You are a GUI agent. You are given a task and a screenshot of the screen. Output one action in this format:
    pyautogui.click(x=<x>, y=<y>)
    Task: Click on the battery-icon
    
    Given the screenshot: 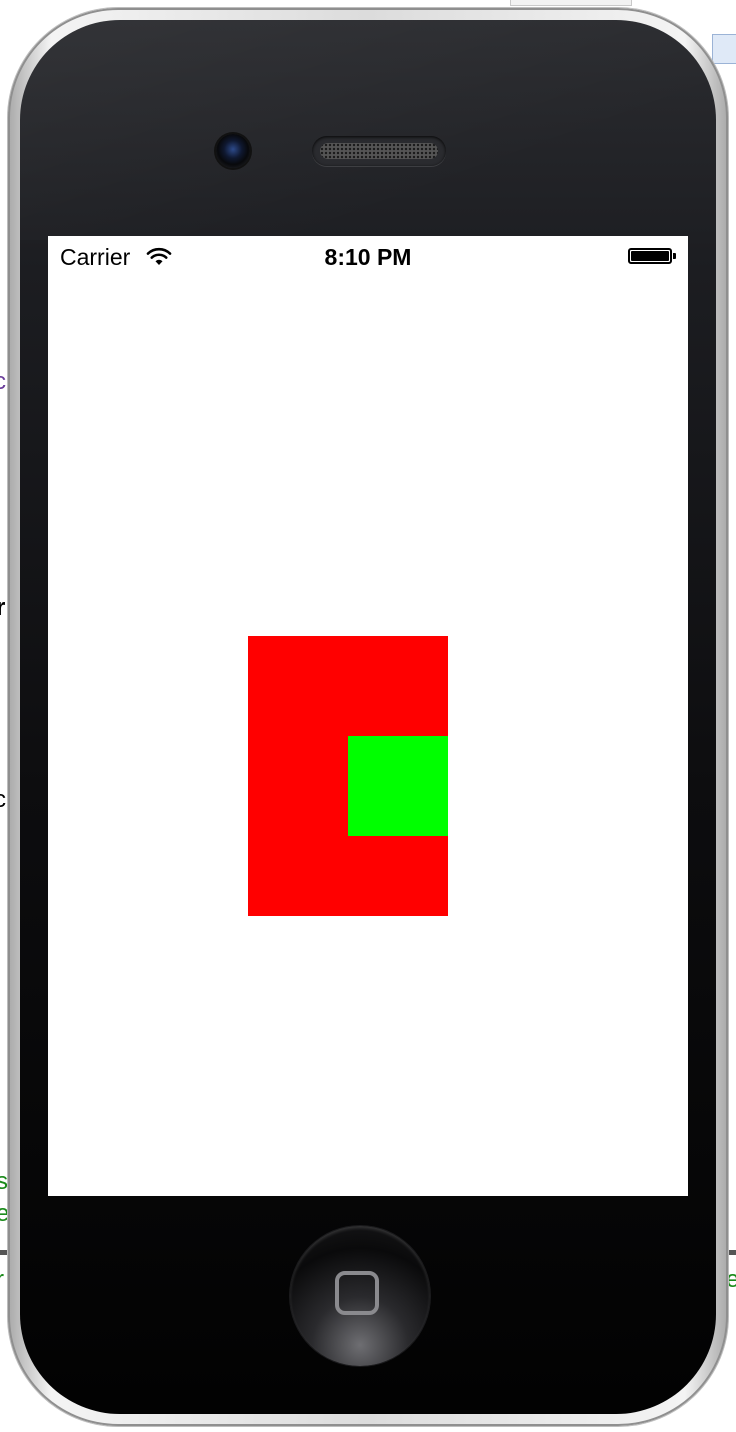 What is the action you would take?
    pyautogui.click(x=650, y=256)
    